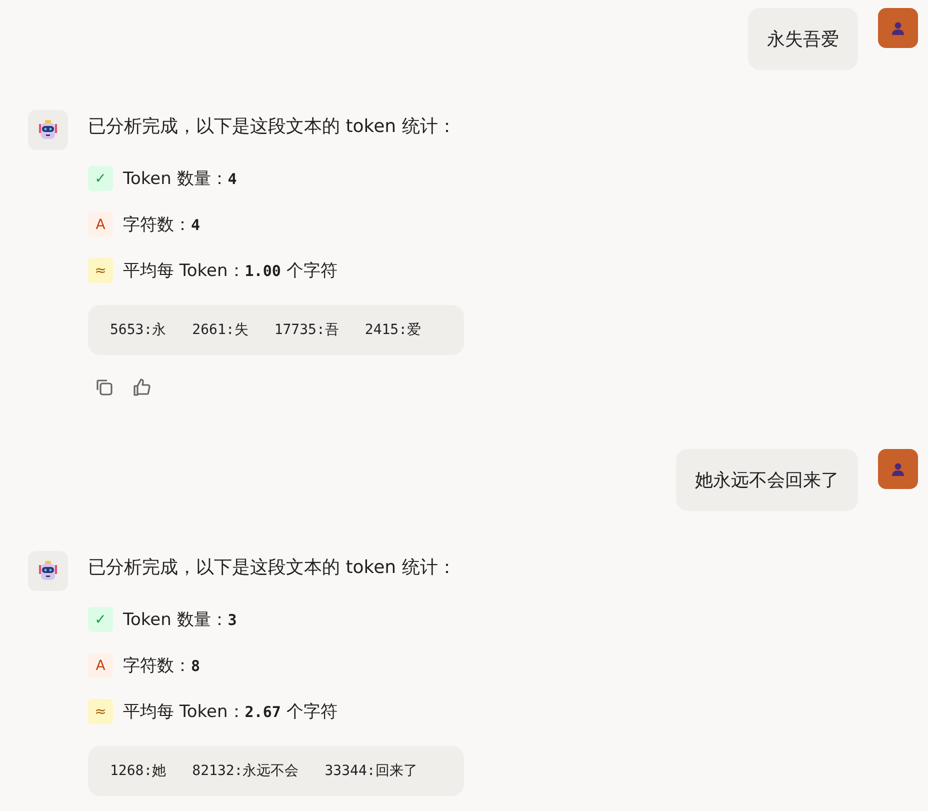 Image resolution: width=928 pixels, height=811 pixels. What do you see at coordinates (230, 271) in the screenshot?
I see `stat-text: 平均每 Token：1.00 个字符` at bounding box center [230, 271].